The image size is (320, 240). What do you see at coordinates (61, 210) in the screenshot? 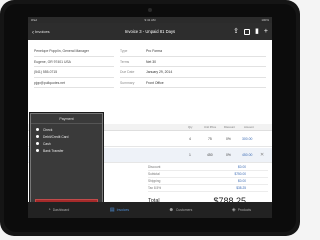
I see `tab-label: Dashboard` at bounding box center [61, 210].